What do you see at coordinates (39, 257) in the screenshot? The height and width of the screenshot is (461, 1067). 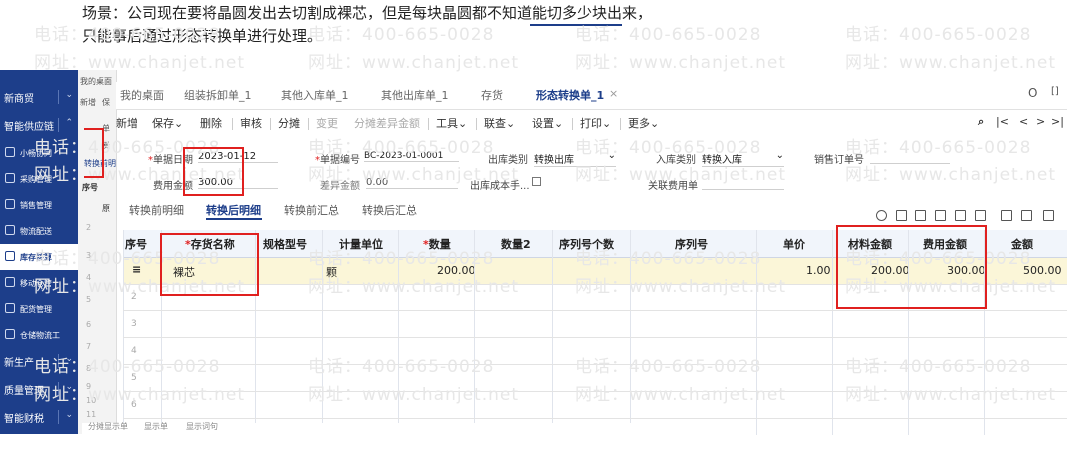 I see `sidebar-item-inventory: 库存核算` at bounding box center [39, 257].